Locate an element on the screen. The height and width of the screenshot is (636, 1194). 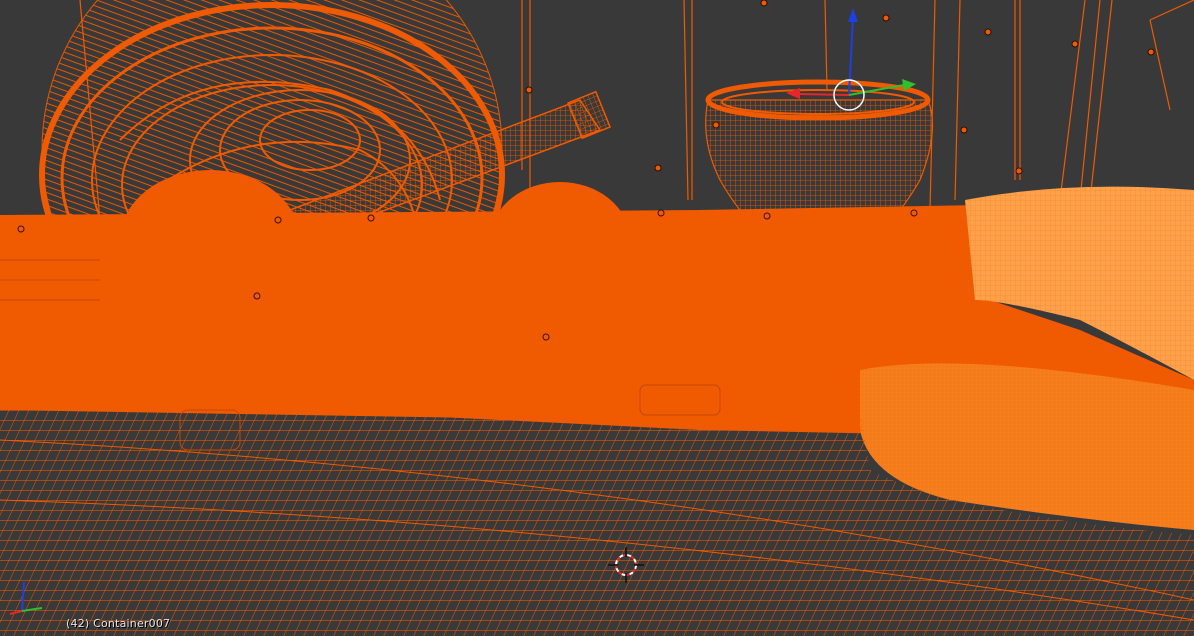
3d-cursor-icon is located at coordinates (626, 565).